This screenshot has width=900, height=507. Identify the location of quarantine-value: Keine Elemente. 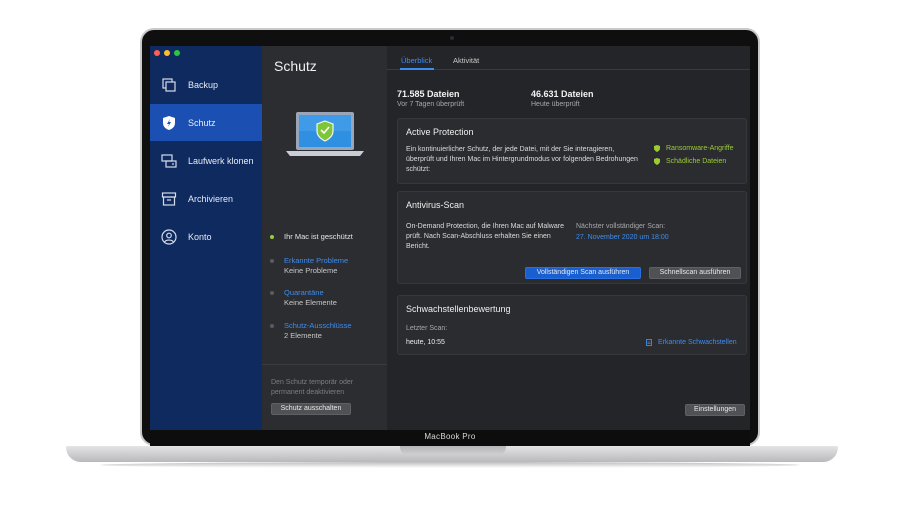
(310, 302).